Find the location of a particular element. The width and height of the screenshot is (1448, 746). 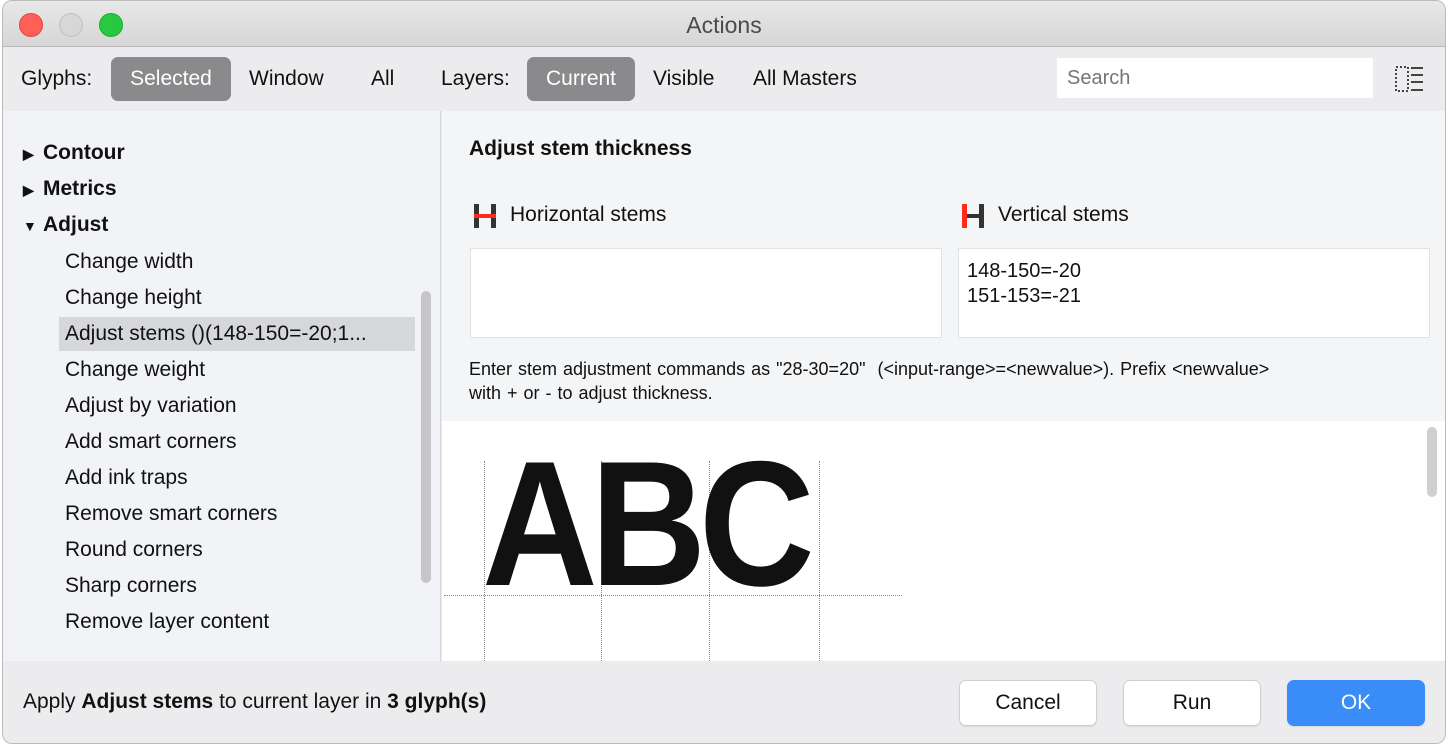

status-count: 3 glyph(s) is located at coordinates (437, 701).